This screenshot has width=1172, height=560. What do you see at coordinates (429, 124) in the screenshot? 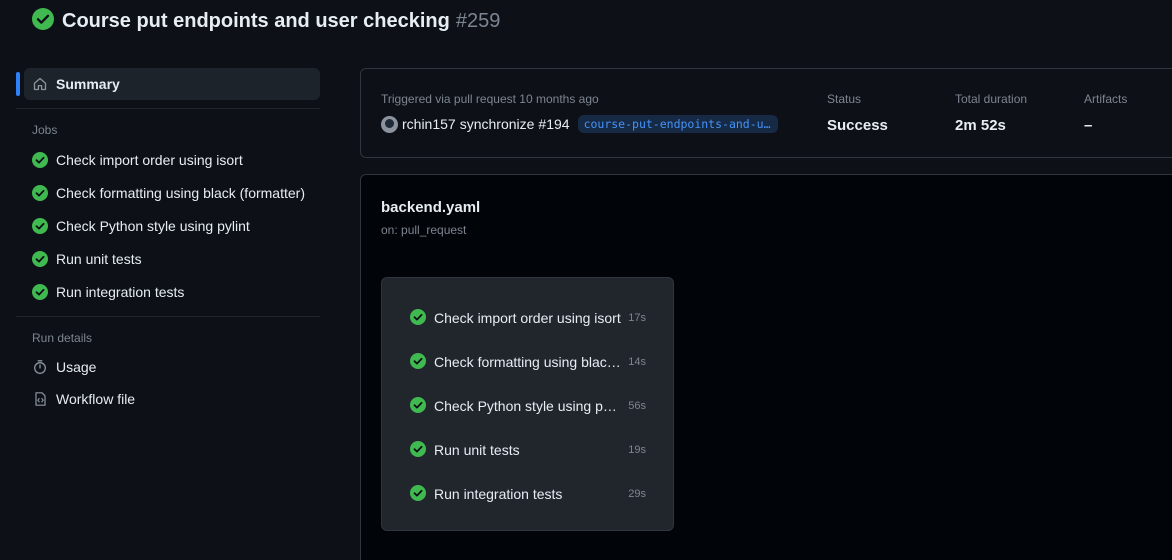
I see `actor-link: rchin157` at bounding box center [429, 124].